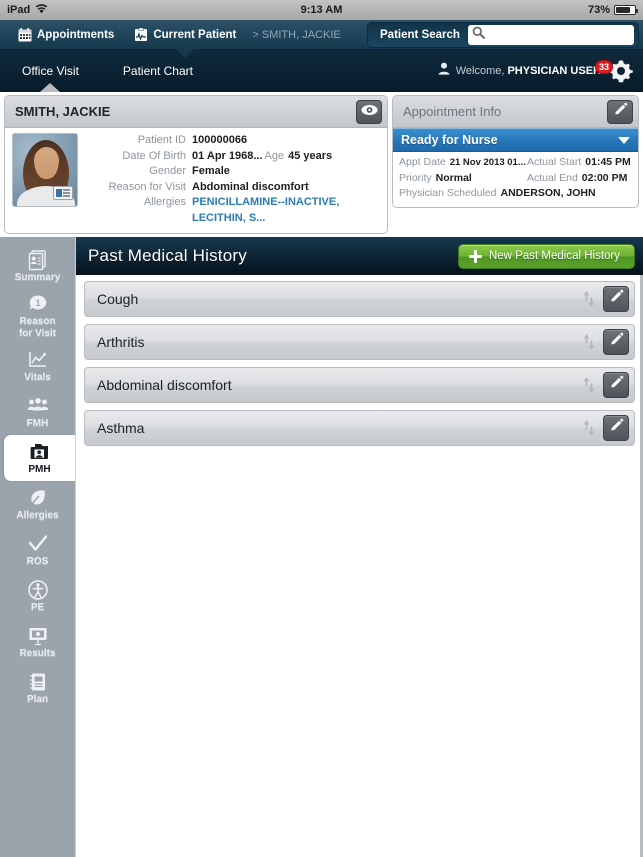 This screenshot has height=857, width=643. Describe the element at coordinates (554, 71) in the screenshot. I see `welcome-user-name: PHYSICIAN USER` at that location.